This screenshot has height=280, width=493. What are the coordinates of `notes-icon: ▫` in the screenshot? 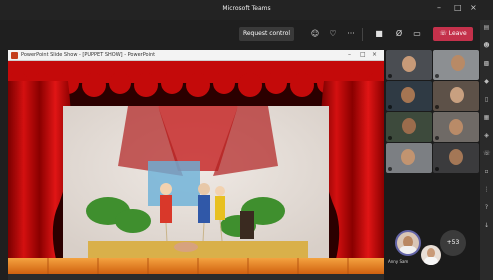 It's located at (486, 171).